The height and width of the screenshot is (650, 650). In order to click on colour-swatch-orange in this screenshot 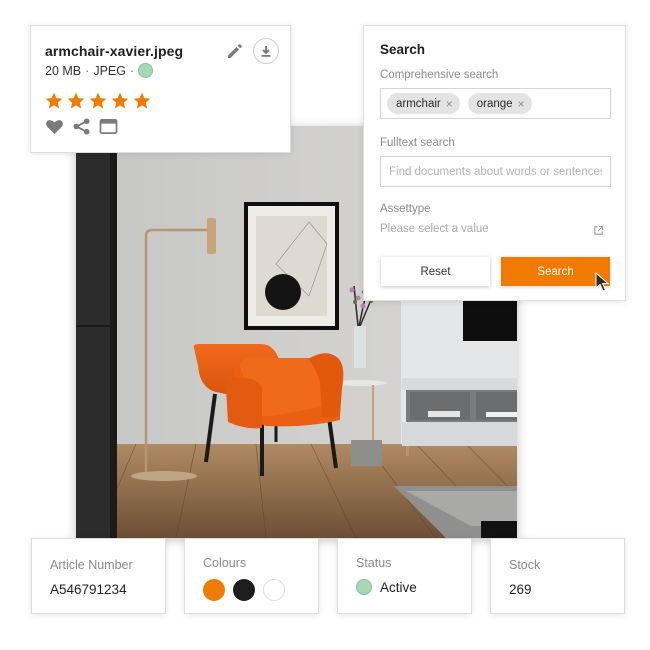, I will do `click(214, 590)`.